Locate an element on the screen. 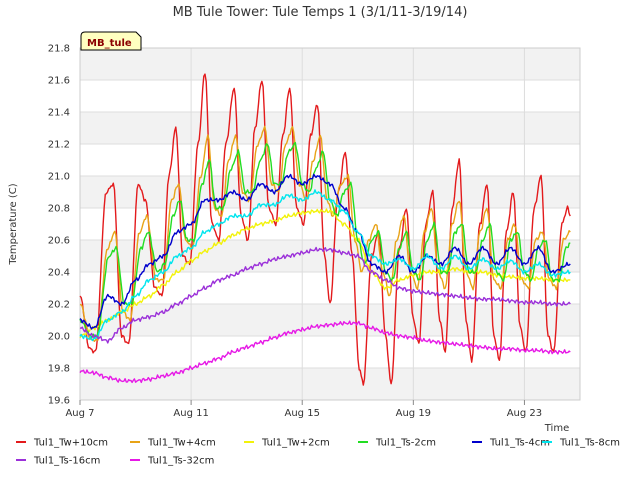 This screenshot has width=640, height=480. y-tick-label: 21.2 is located at coordinates (59, 145).